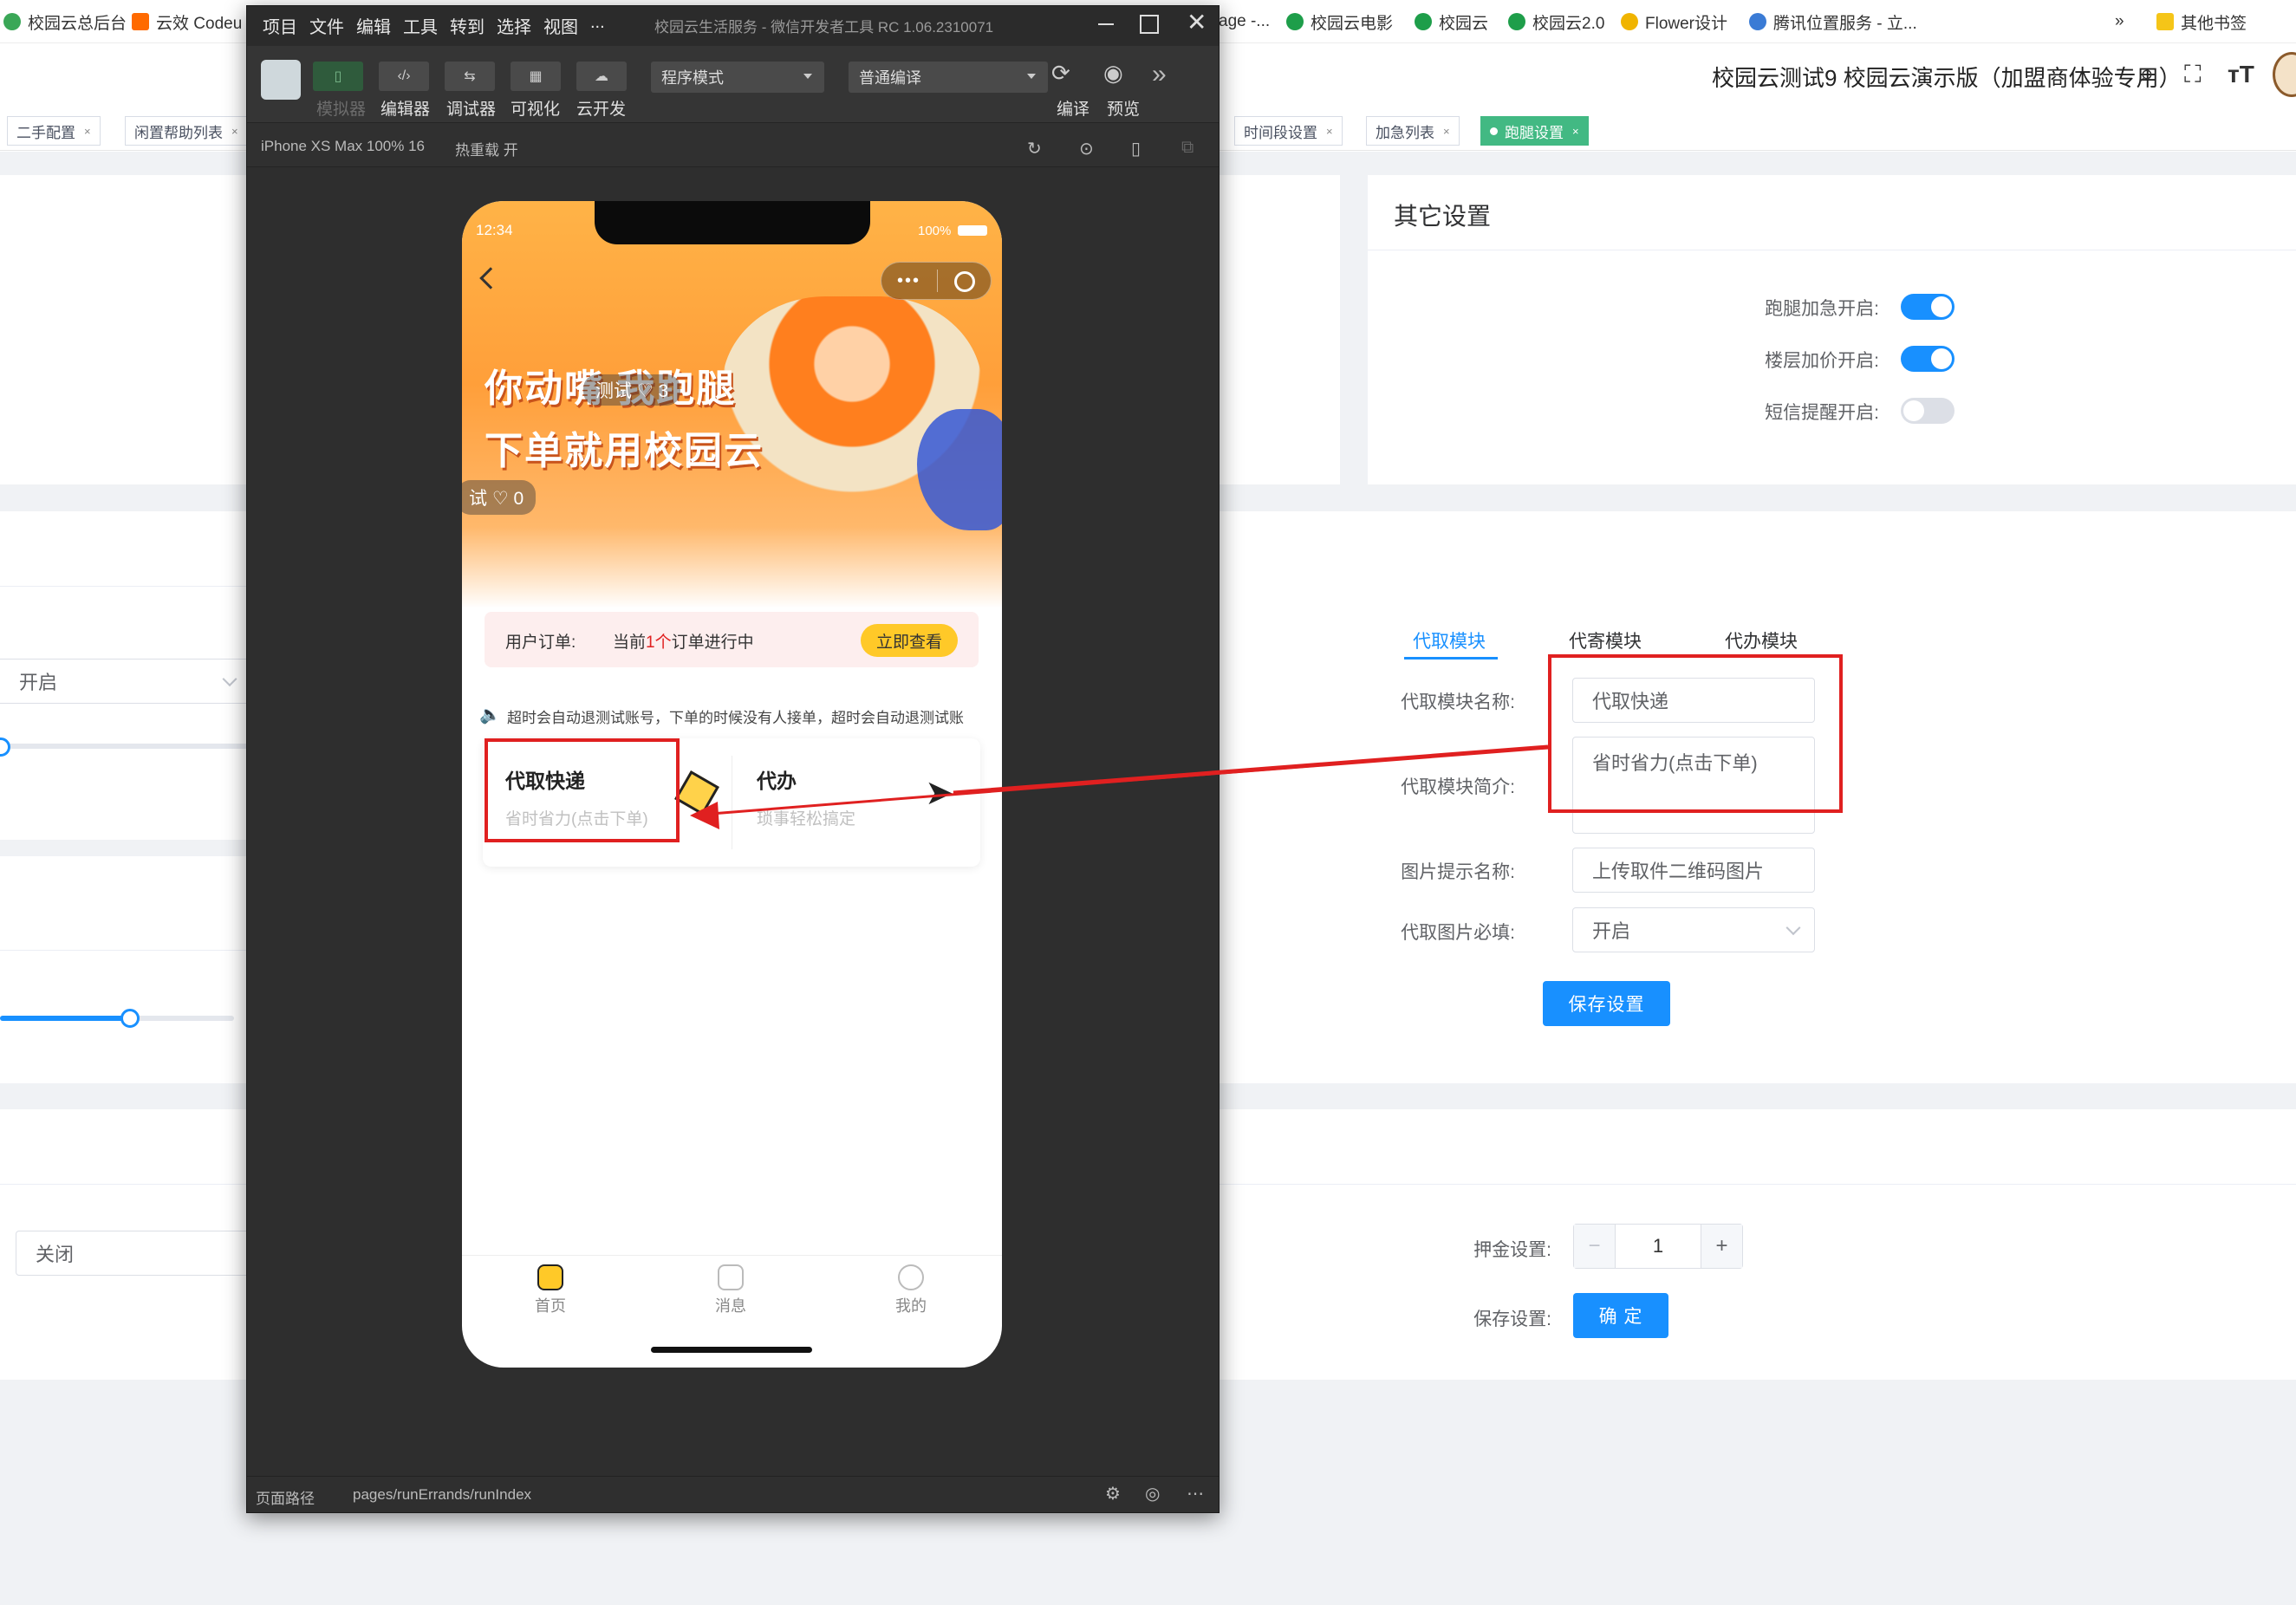  What do you see at coordinates (1251, 770) in the screenshot?
I see `annotation-arrow-line-thick` at bounding box center [1251, 770].